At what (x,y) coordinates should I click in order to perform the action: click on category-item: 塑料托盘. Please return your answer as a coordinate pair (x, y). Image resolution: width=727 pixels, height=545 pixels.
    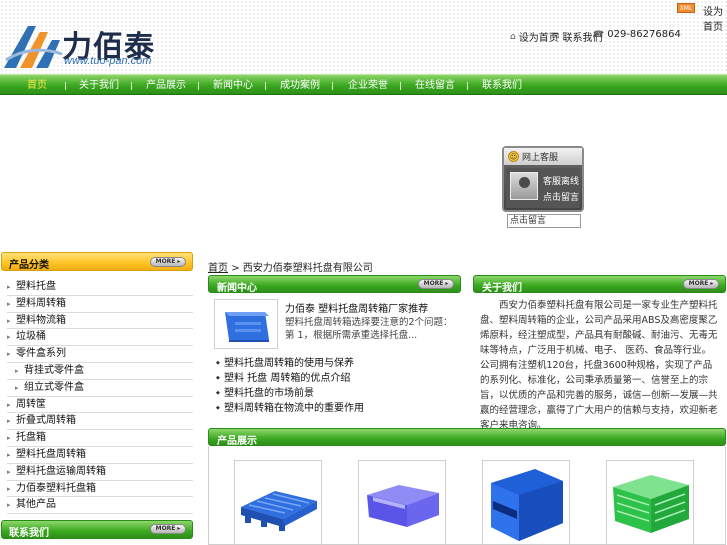
    Looking at the image, I should click on (100, 287).